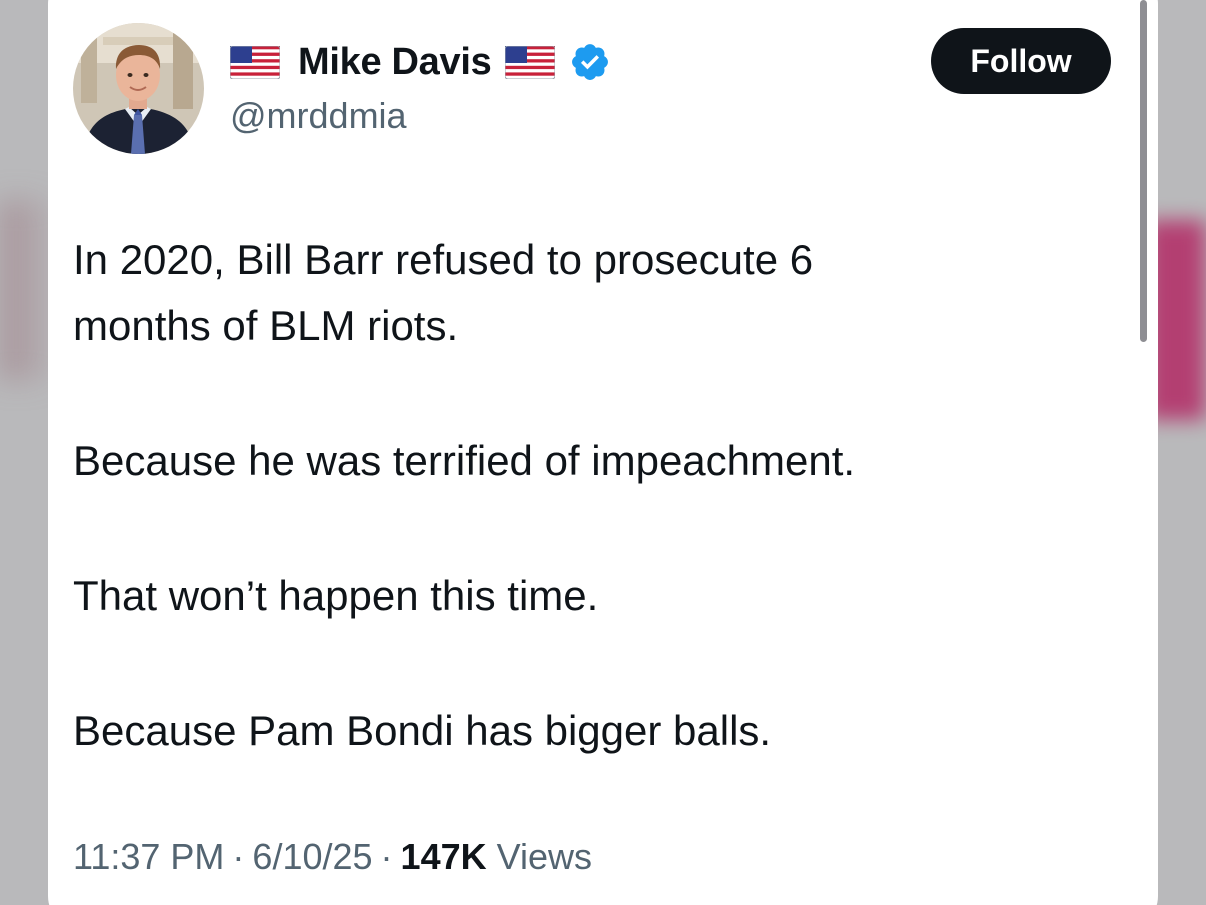 The width and height of the screenshot is (1206, 905). I want to click on avatar-photo, so click(138, 88).